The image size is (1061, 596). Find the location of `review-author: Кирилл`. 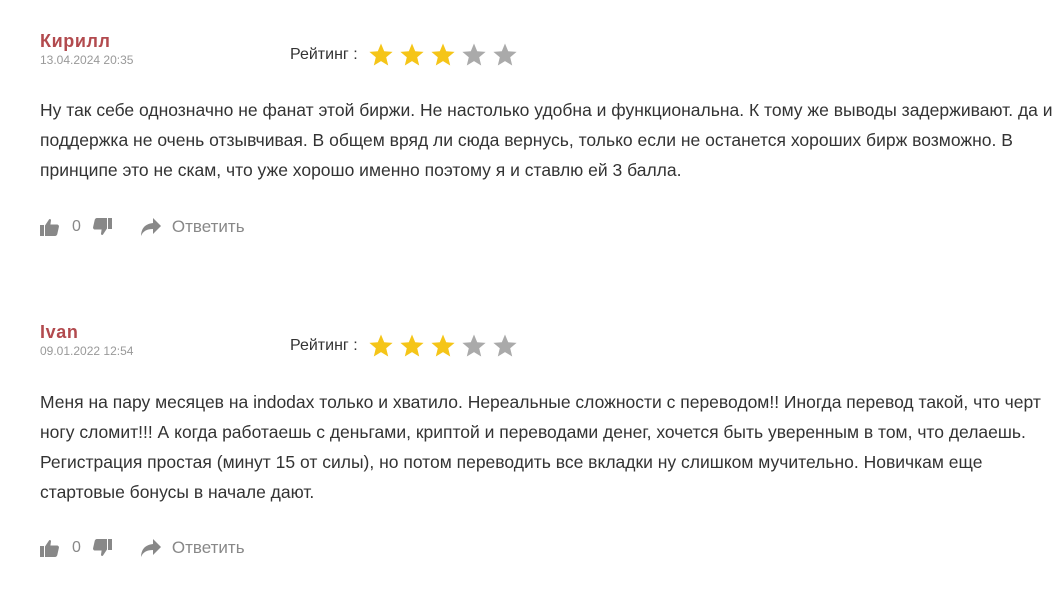

review-author: Кирилл is located at coordinates (75, 41).